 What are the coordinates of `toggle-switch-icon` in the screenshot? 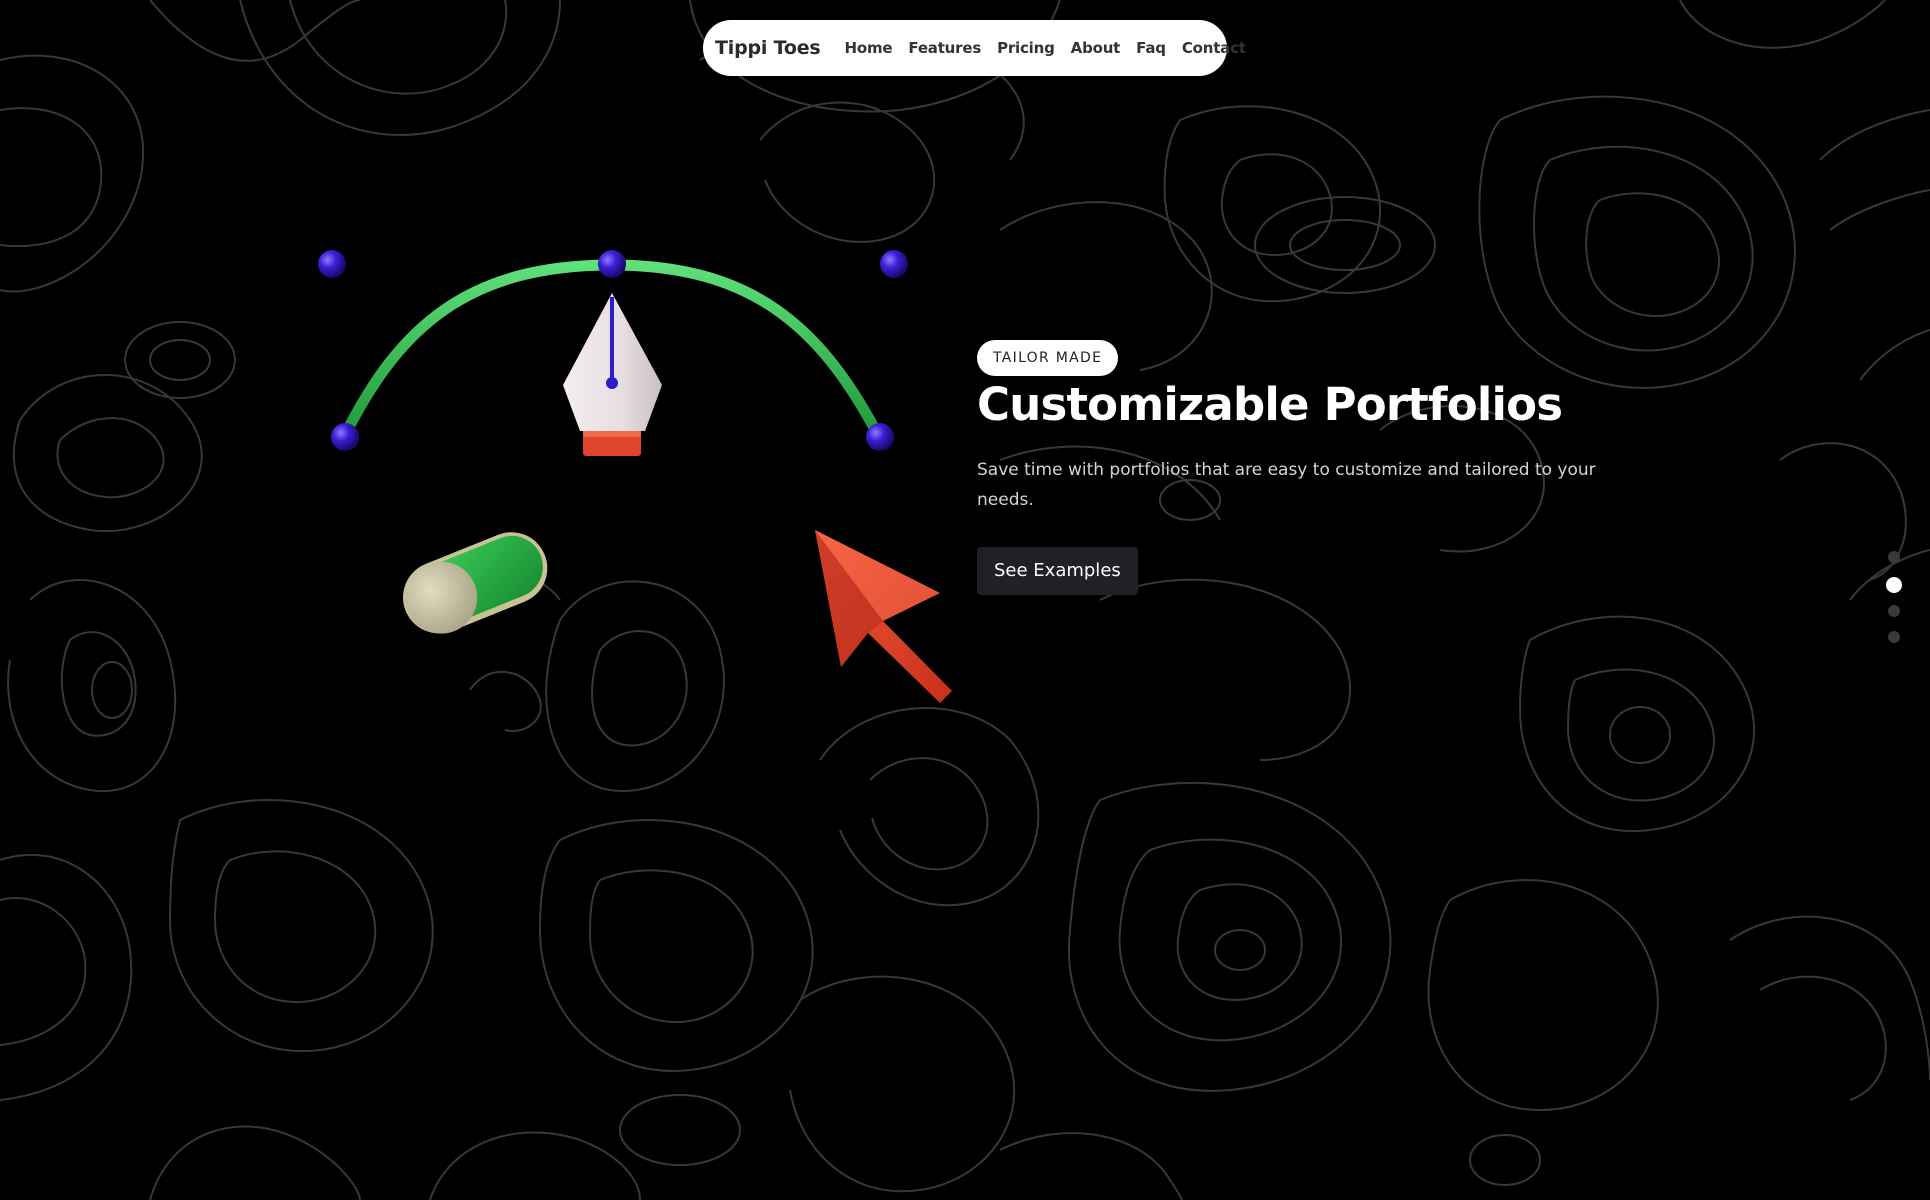 It's located at (475, 583).